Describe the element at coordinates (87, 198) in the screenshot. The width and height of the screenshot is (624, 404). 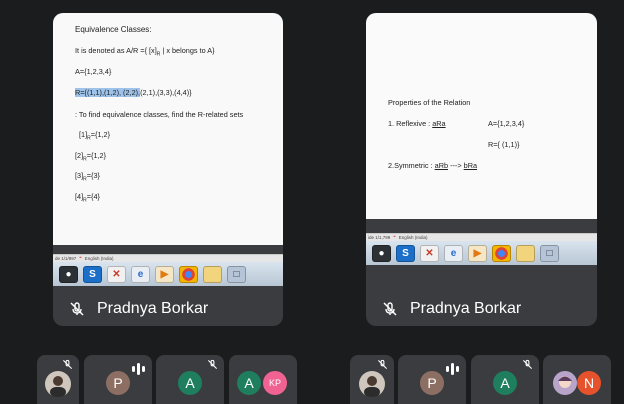
I see `slide-line: [4]R={4}` at that location.